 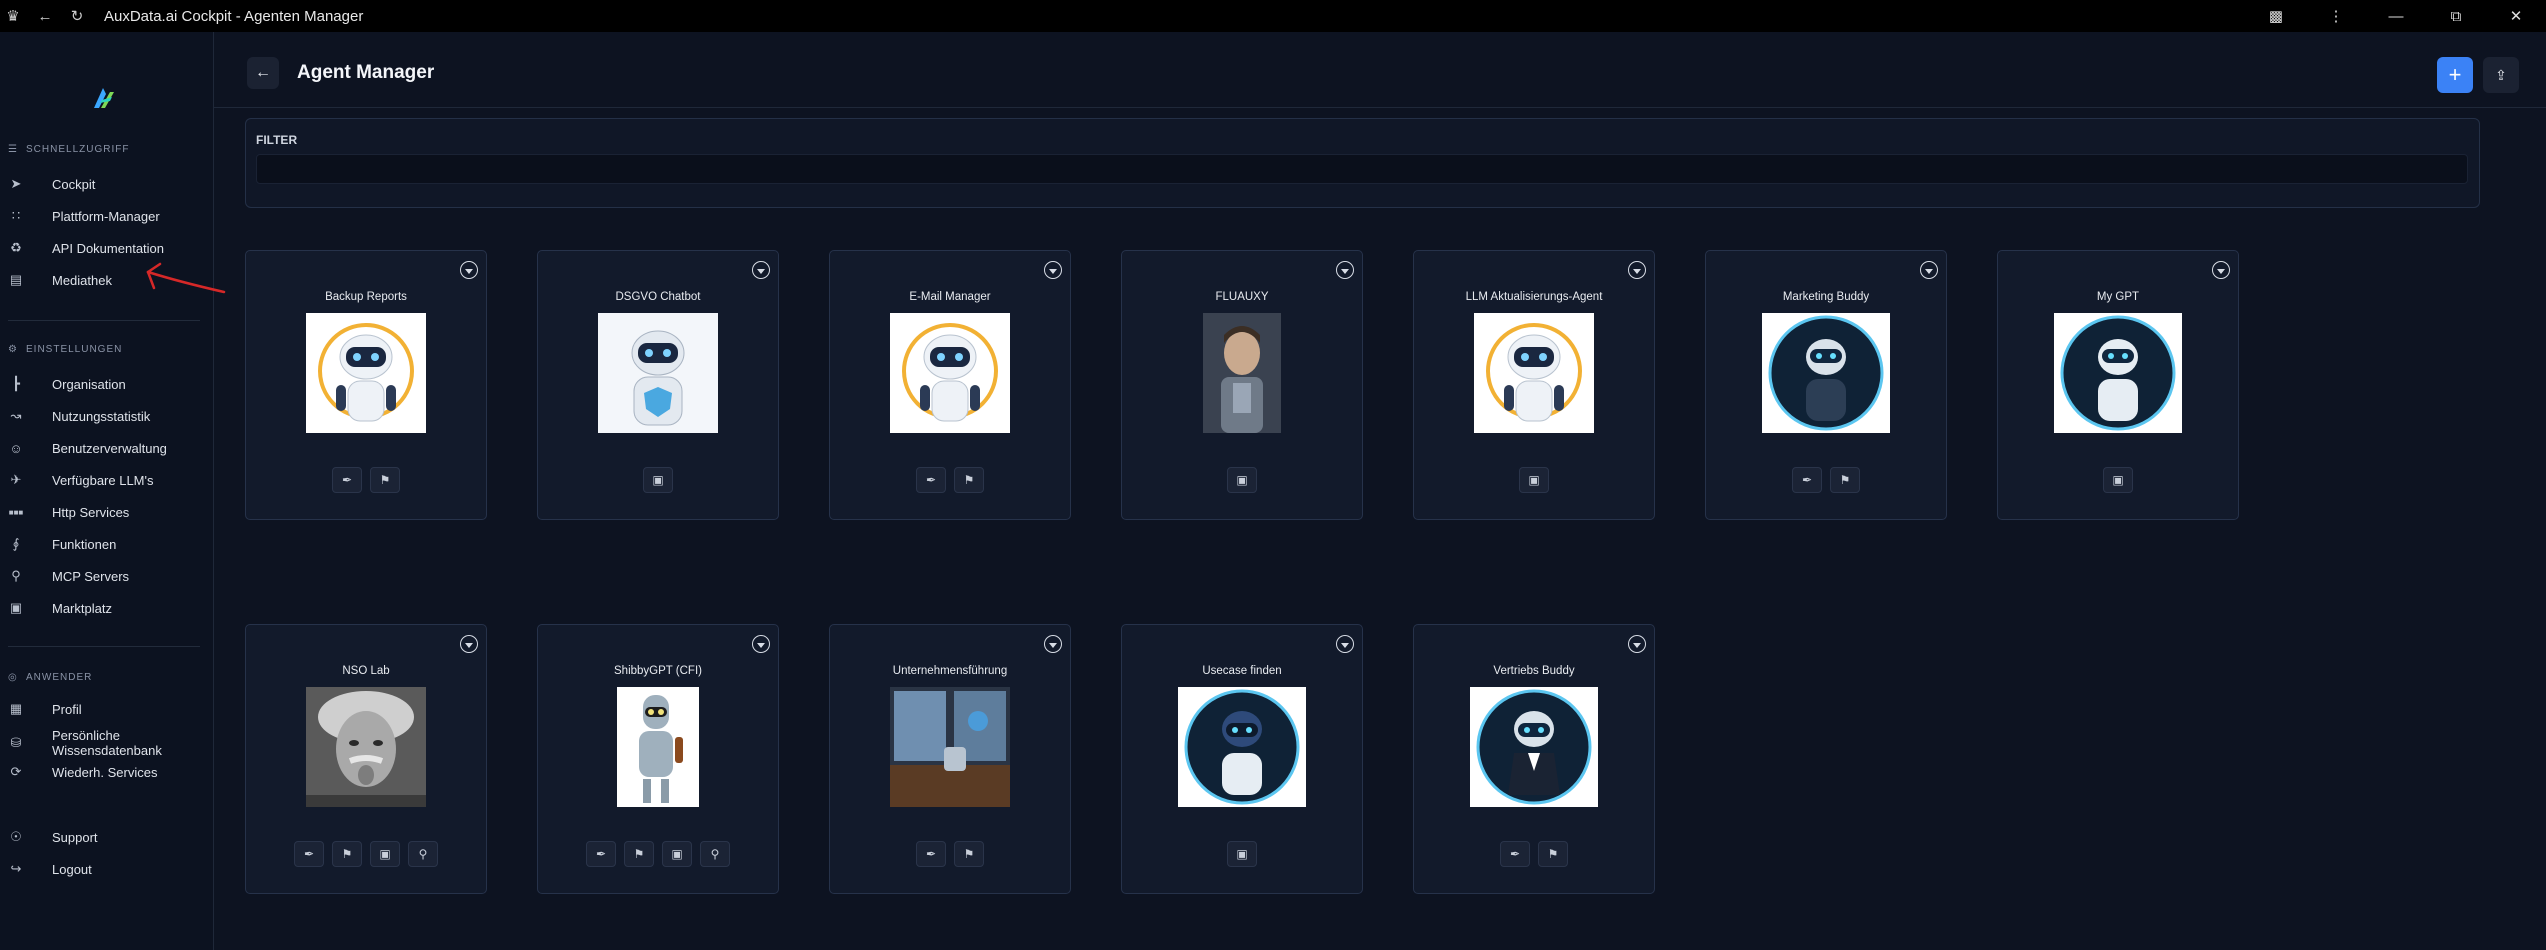 I want to click on minimize-icon: —, so click(x=2396, y=16).